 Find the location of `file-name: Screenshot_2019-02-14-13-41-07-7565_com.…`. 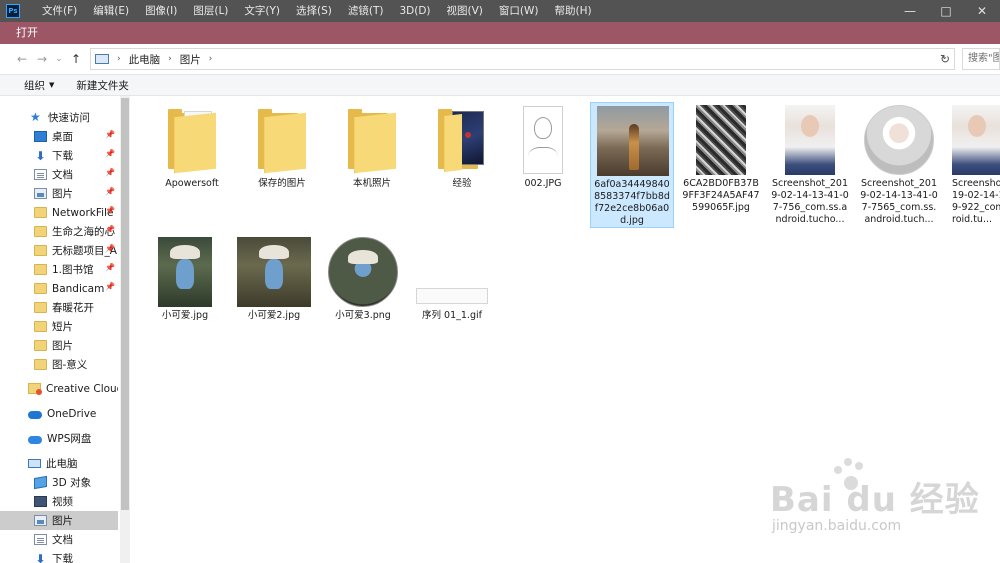

file-name: Screenshot_2019-02-14-13-41-07-7565_com.… is located at coordinates (899, 201).